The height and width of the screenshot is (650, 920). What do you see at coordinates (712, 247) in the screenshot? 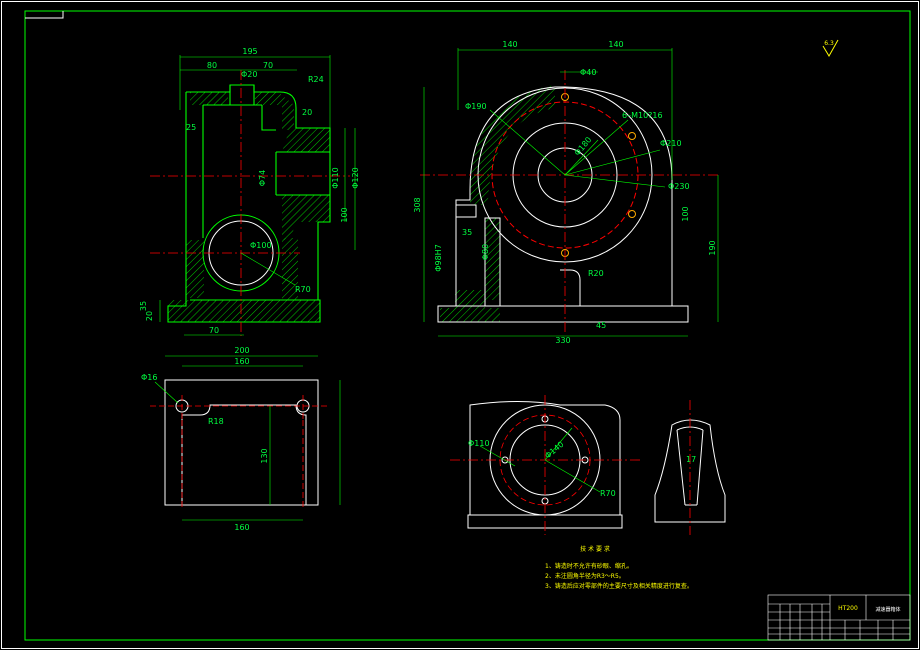
I see `dim-190: 190` at bounding box center [712, 247].